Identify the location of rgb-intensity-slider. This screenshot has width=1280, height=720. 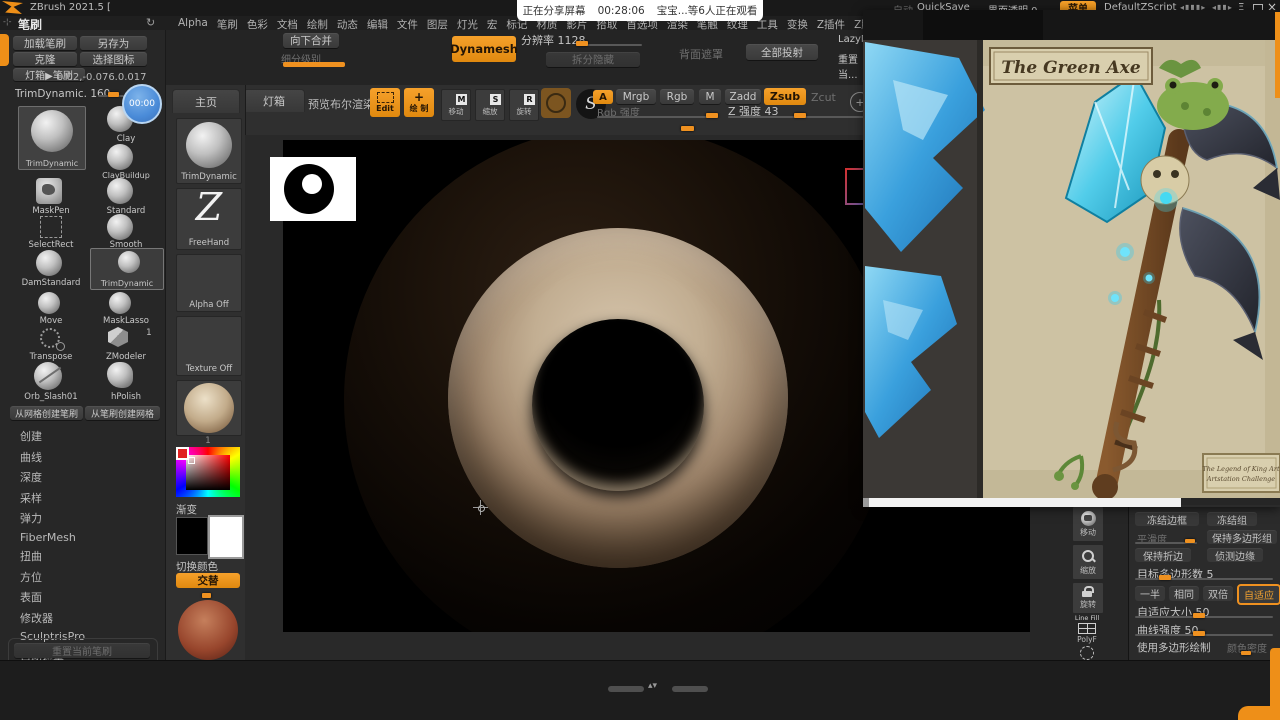
(657, 117).